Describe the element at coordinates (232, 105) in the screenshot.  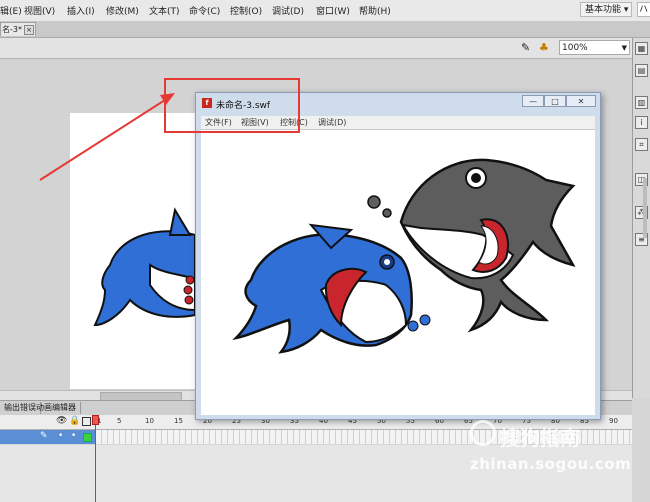
I see `annotation-highlight-box` at that location.